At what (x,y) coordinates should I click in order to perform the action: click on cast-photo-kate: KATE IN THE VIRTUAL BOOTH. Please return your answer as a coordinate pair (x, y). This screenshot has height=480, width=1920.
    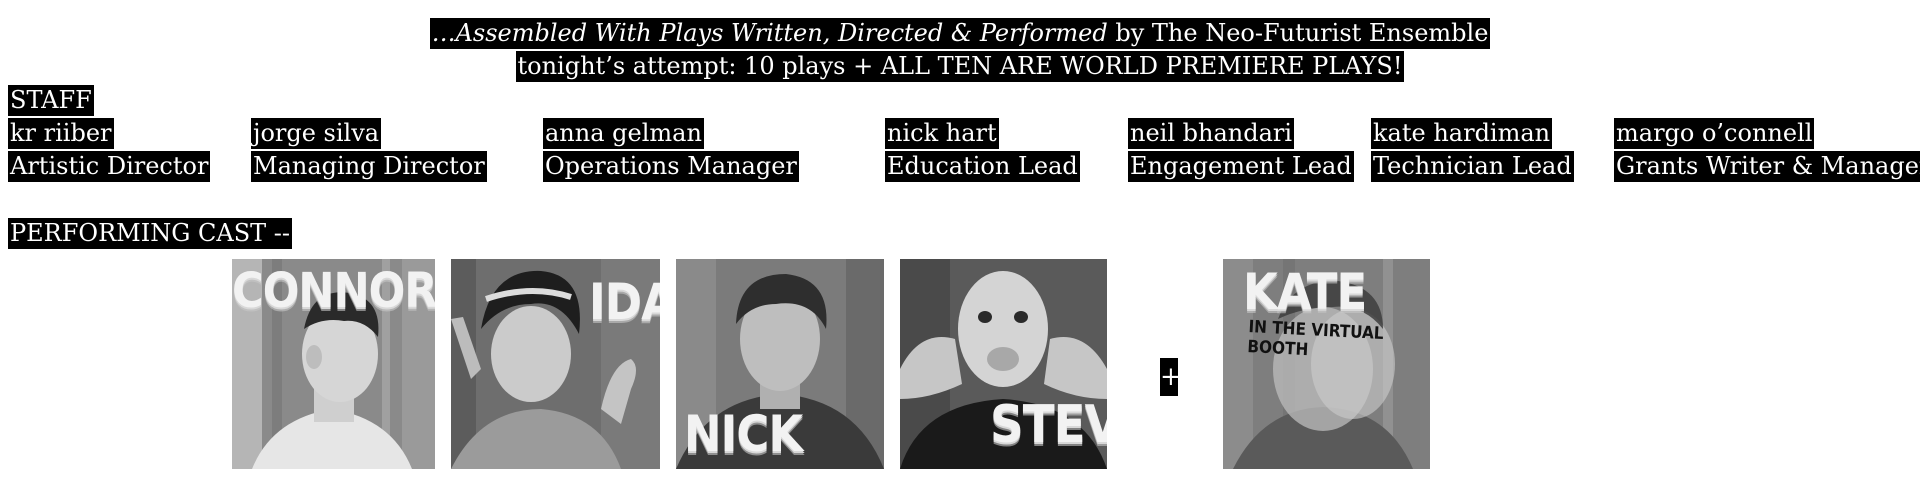
    Looking at the image, I should click on (1326, 364).